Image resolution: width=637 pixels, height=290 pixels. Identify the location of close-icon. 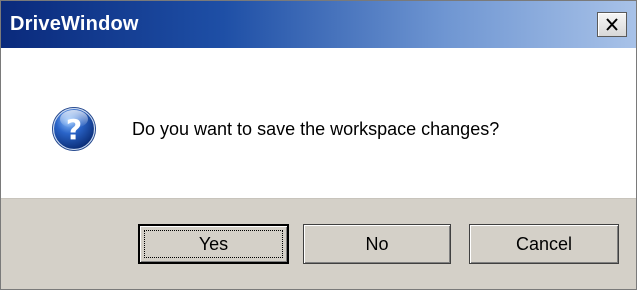
(612, 24).